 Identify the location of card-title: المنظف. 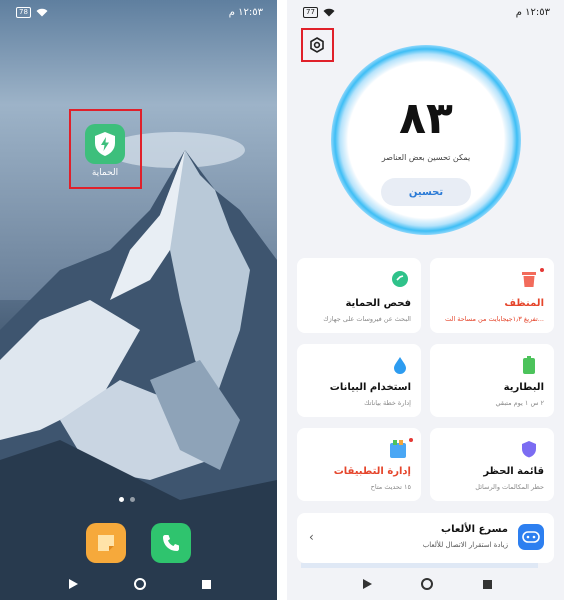
(524, 303).